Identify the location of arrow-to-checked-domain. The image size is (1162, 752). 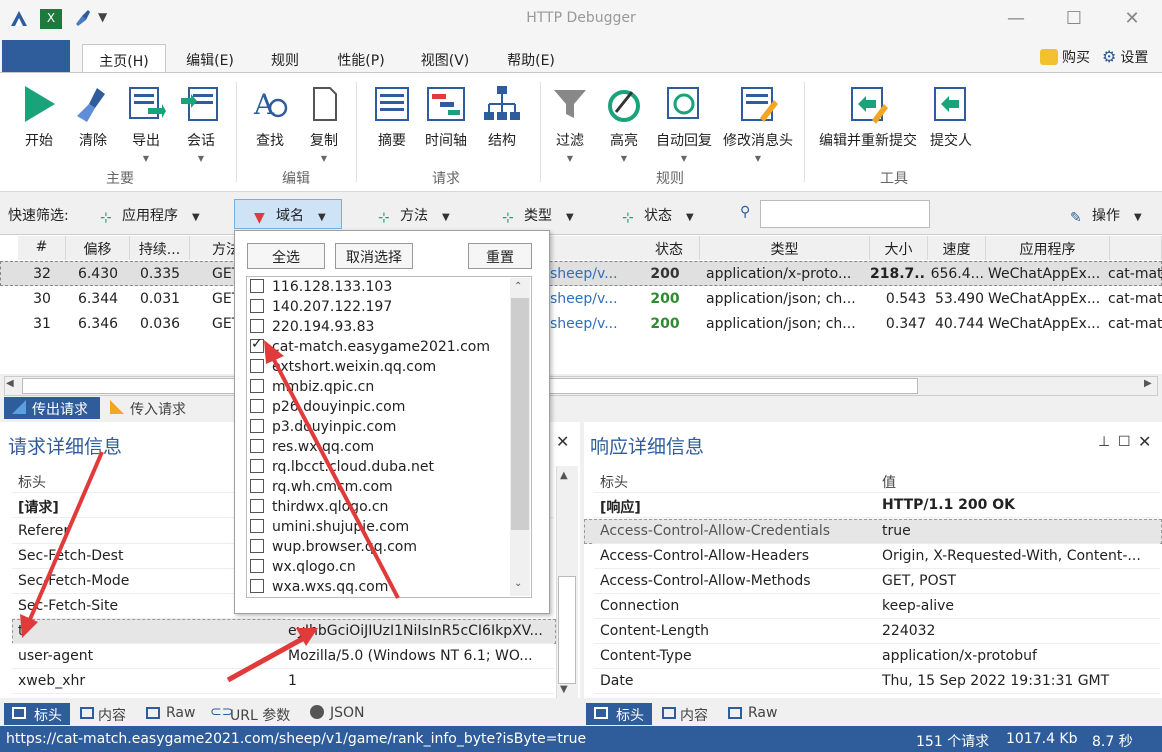
(332, 469).